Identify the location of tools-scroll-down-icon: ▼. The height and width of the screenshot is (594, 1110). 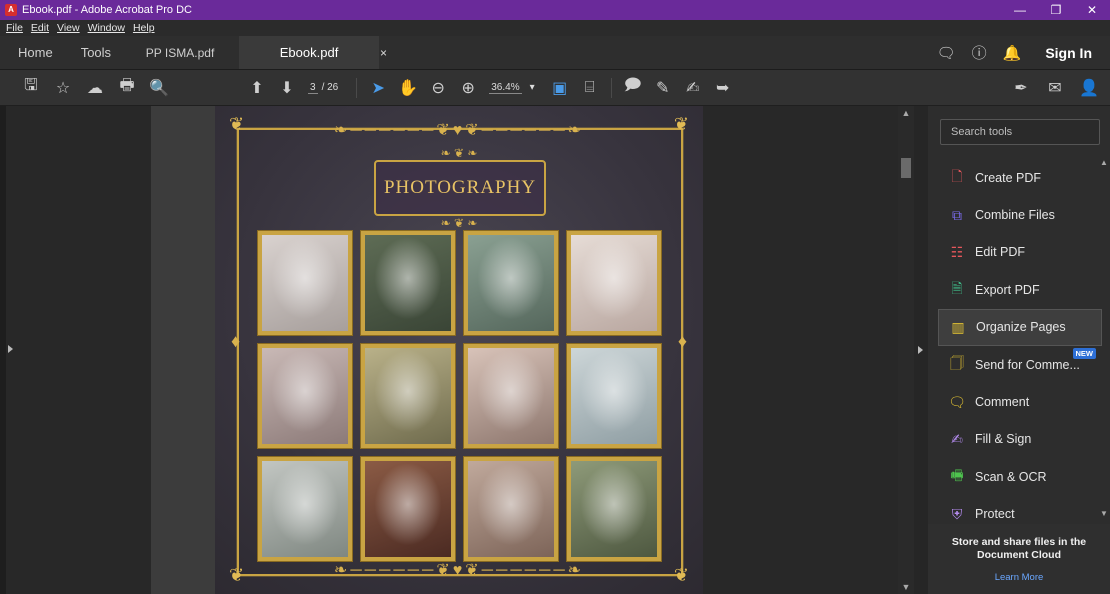
(1104, 513).